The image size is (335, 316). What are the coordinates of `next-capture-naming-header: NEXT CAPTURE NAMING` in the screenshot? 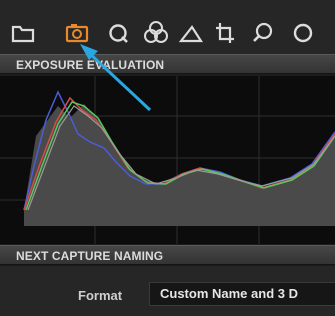 It's located at (167, 255).